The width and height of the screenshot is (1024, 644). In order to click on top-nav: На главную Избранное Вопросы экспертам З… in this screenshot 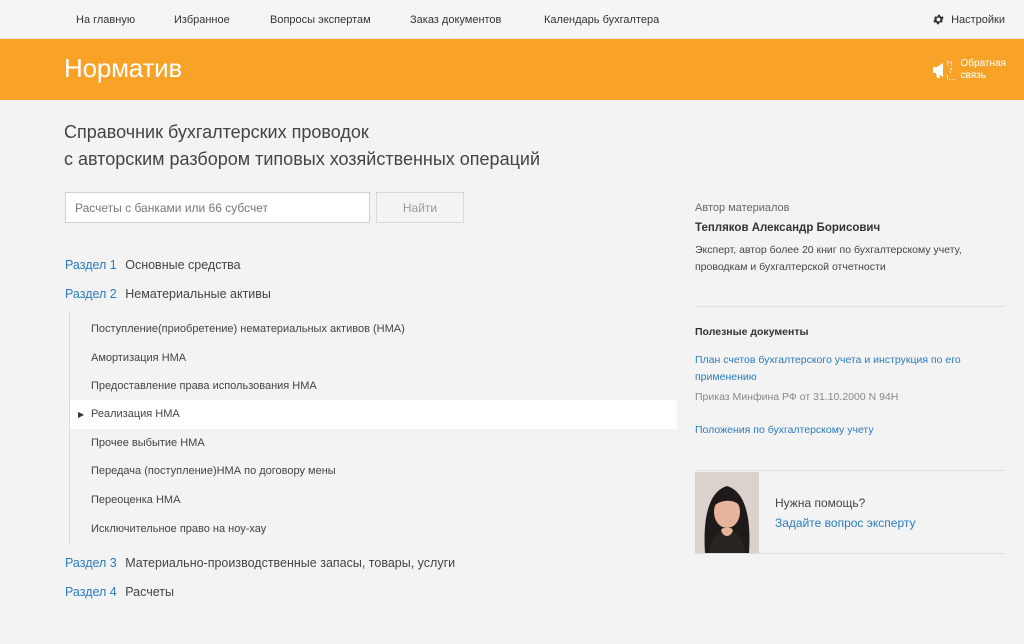, I will do `click(512, 19)`.